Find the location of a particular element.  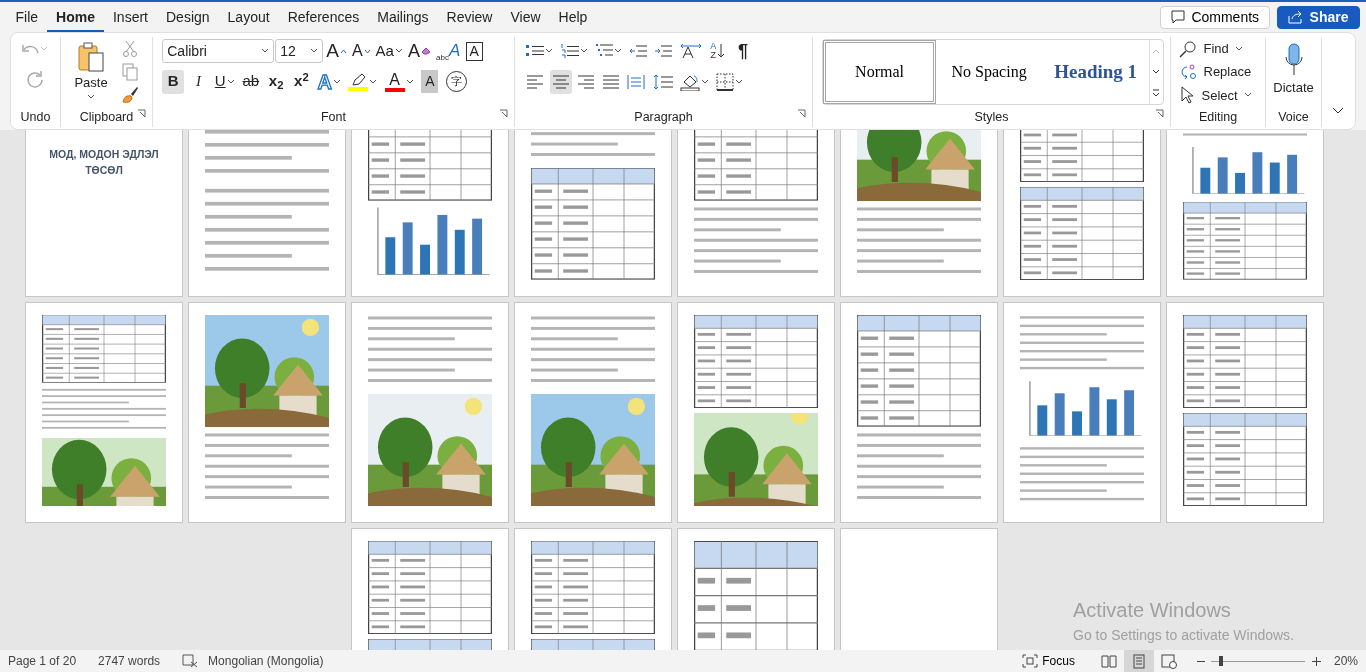

activation-message: Go to Settings to activate Windows. is located at coordinates (1183, 635).